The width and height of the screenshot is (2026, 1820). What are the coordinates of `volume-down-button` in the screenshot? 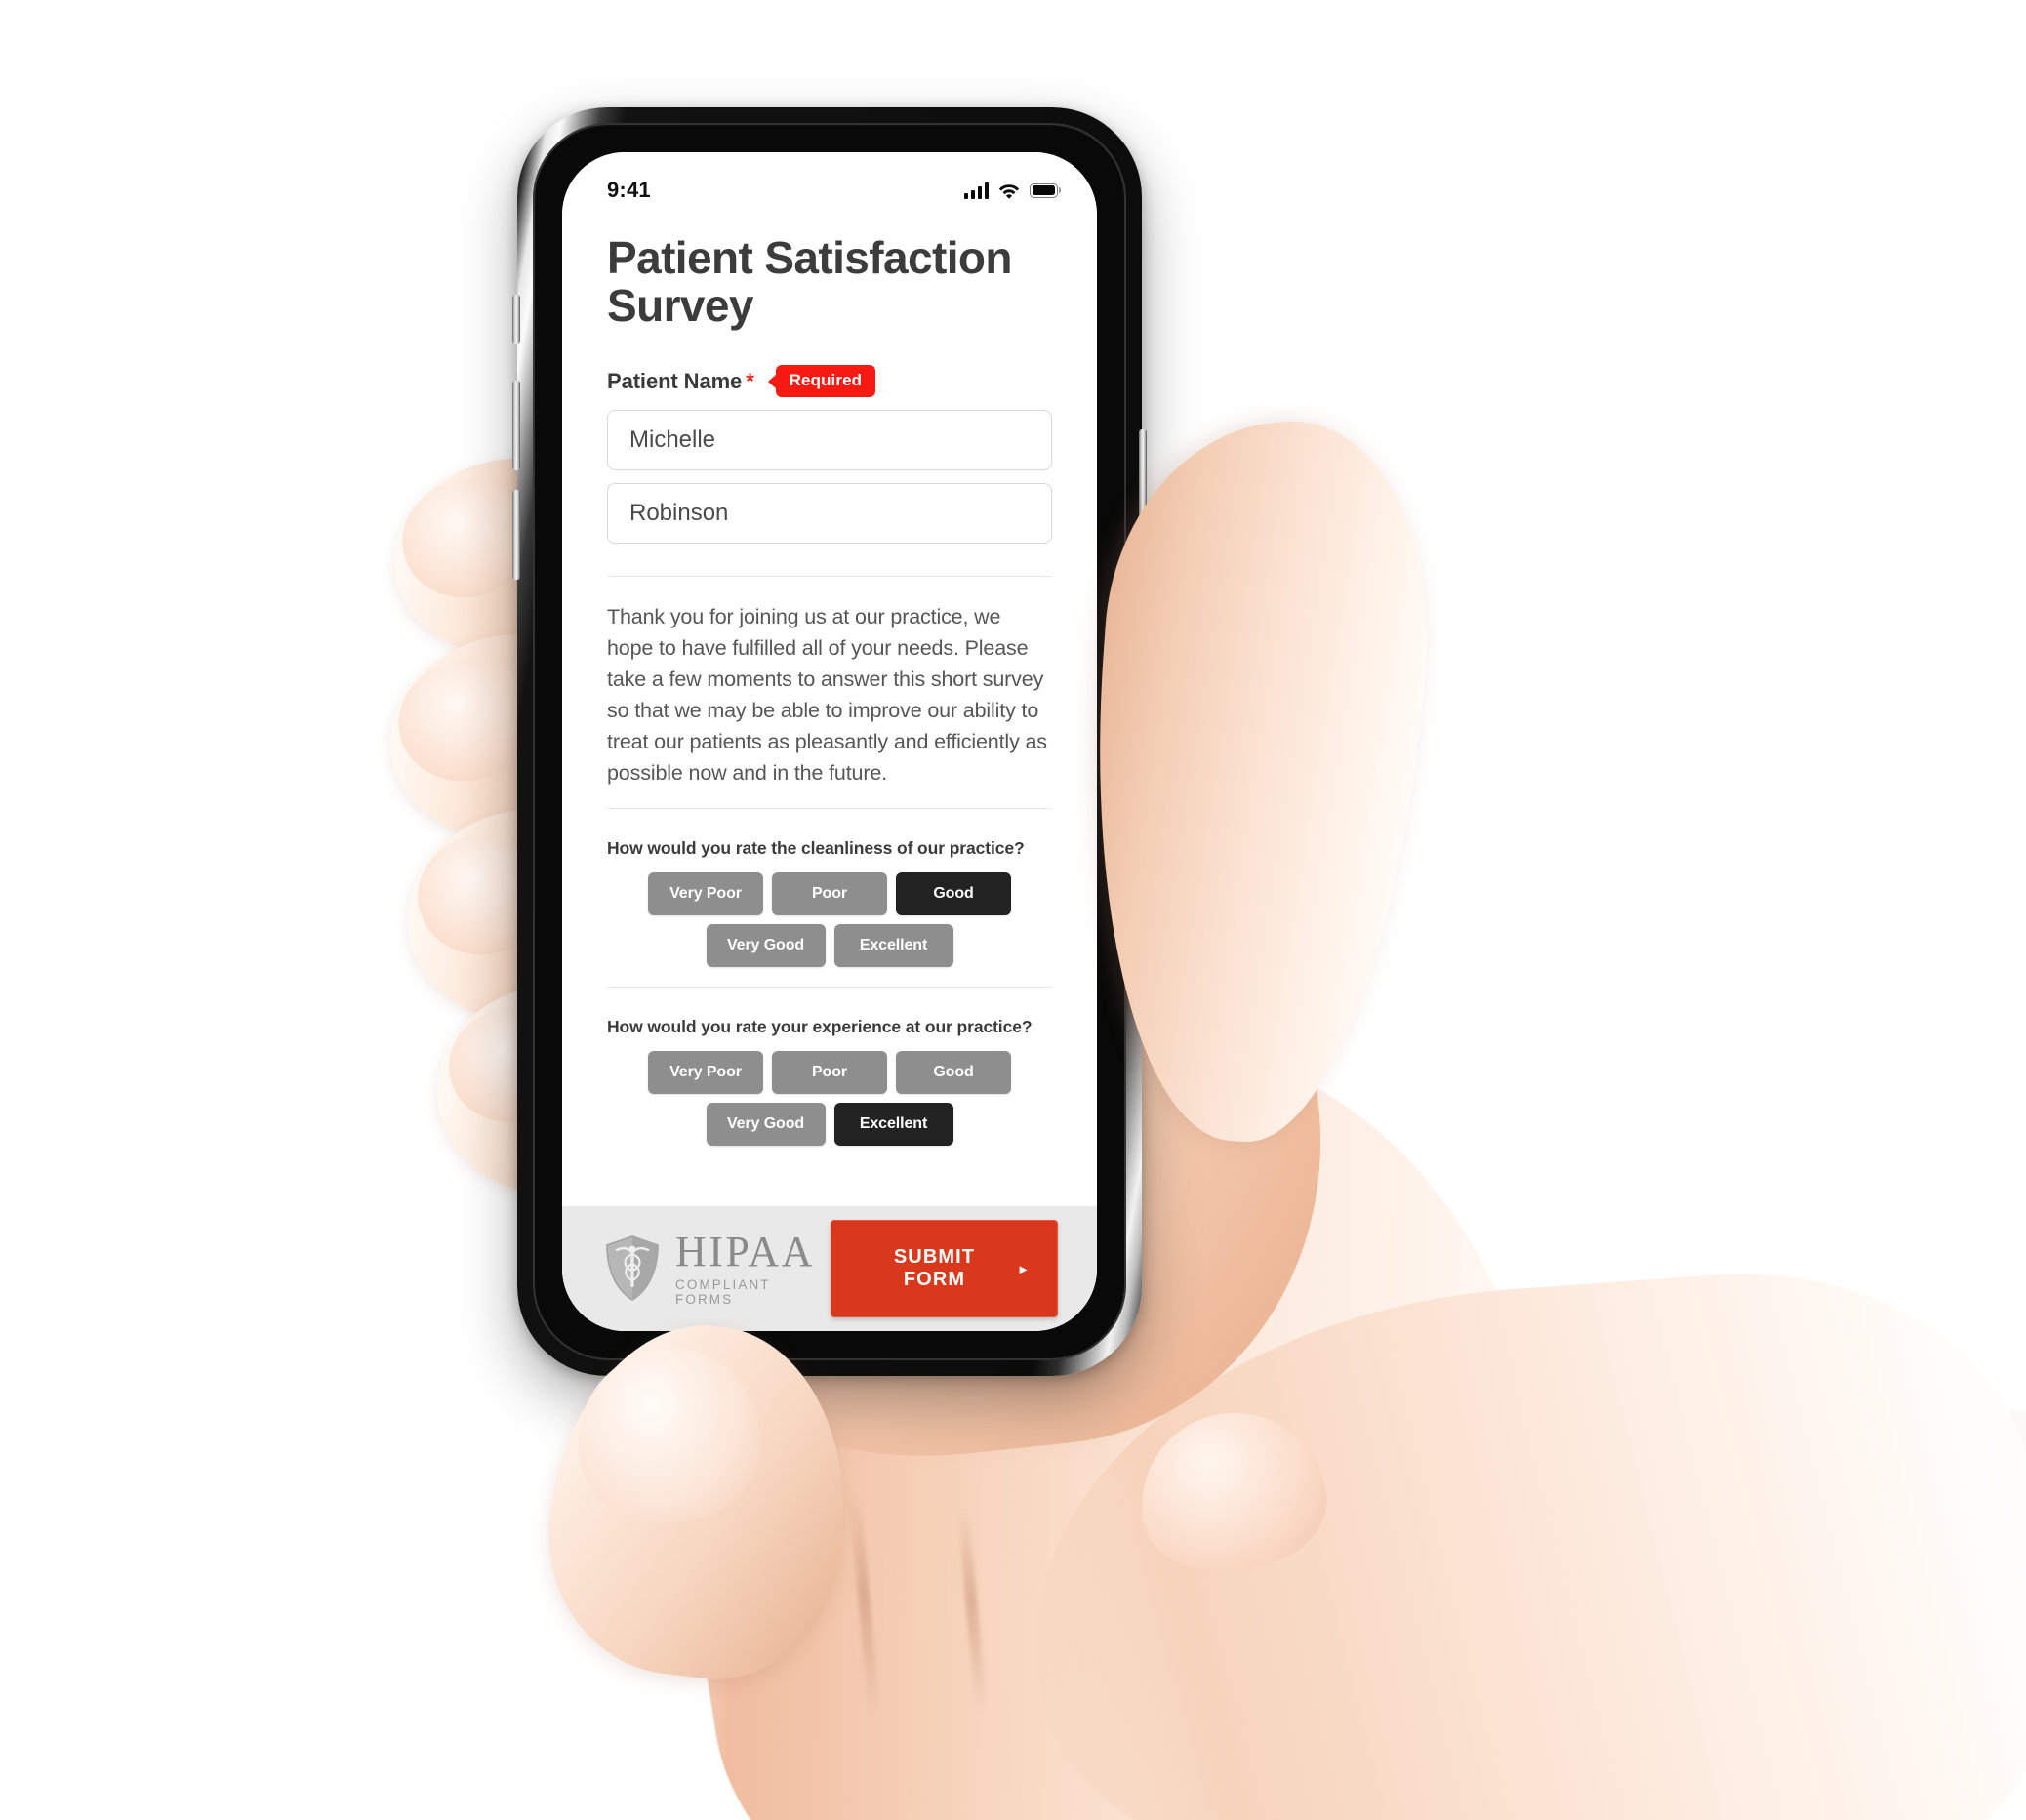 It's located at (516, 535).